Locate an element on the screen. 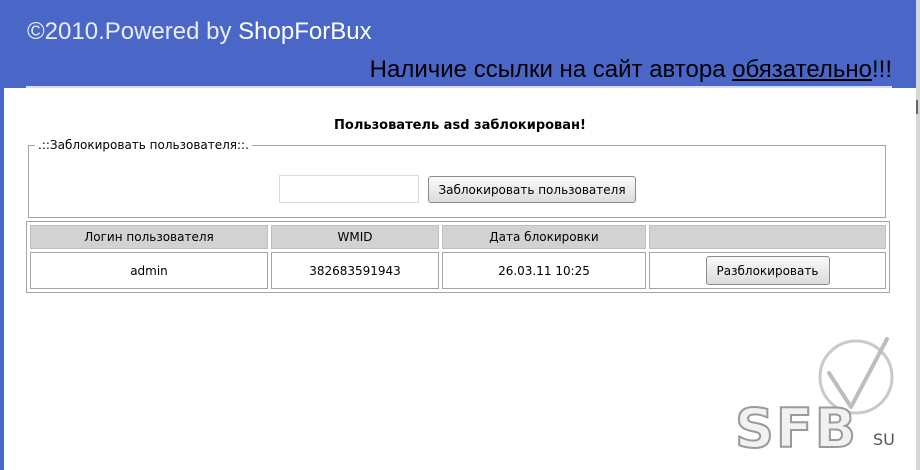 The height and width of the screenshot is (470, 920). copyright-prefix: ©2010.Powered by is located at coordinates (133, 31).